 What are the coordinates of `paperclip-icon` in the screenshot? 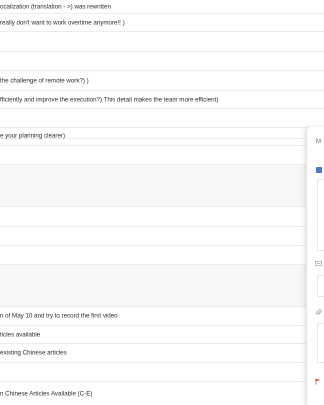 It's located at (318, 313).